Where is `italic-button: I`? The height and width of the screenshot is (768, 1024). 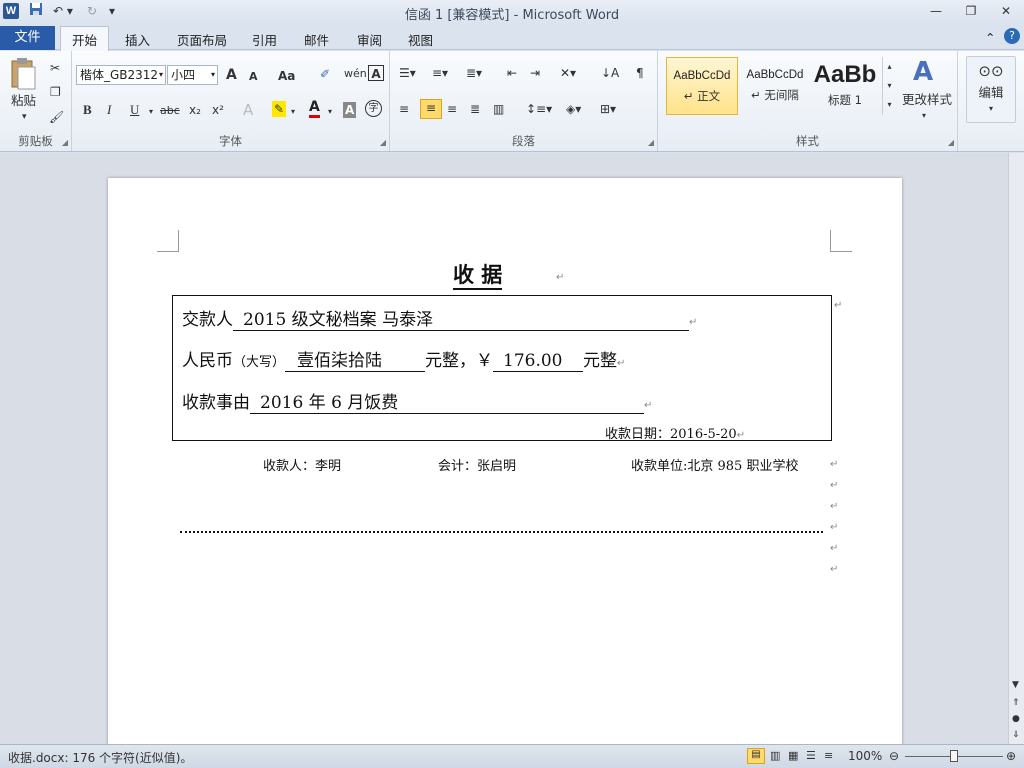 italic-button: I is located at coordinates (109, 110).